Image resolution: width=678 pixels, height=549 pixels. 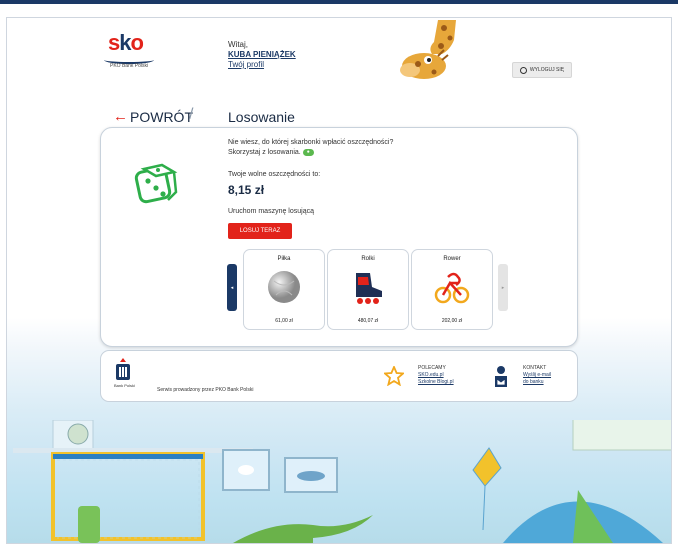 What do you see at coordinates (339, 2) in the screenshot?
I see `top-bar` at bounding box center [339, 2].